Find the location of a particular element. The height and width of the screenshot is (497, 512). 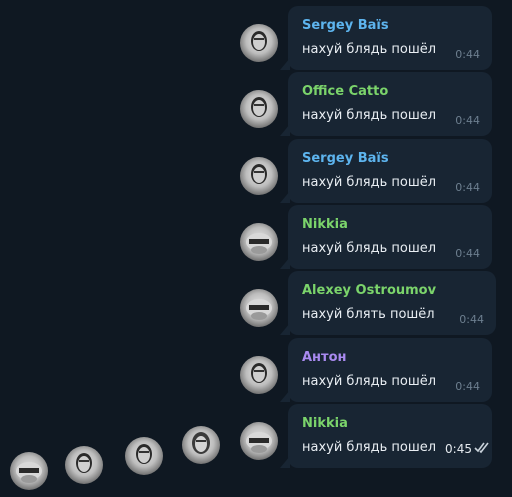

message-bubble: Office Catto нахуй блядь пошел 0:44 is located at coordinates (386, 104).